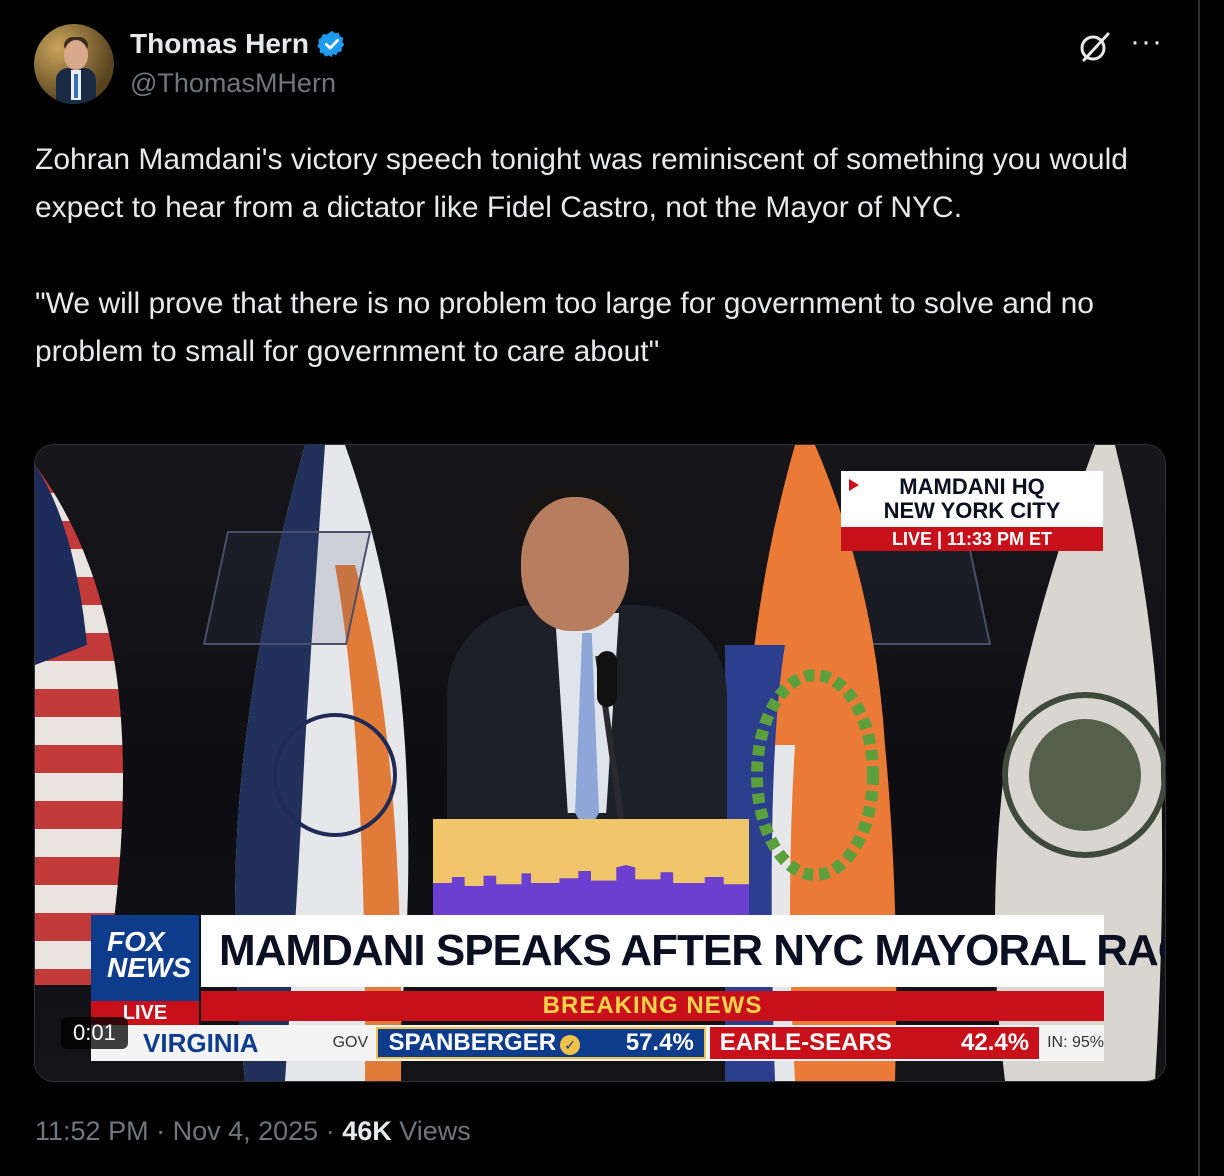 Image resolution: width=1224 pixels, height=1176 pixels. What do you see at coordinates (435, 1131) in the screenshot?
I see `views-label: Views` at bounding box center [435, 1131].